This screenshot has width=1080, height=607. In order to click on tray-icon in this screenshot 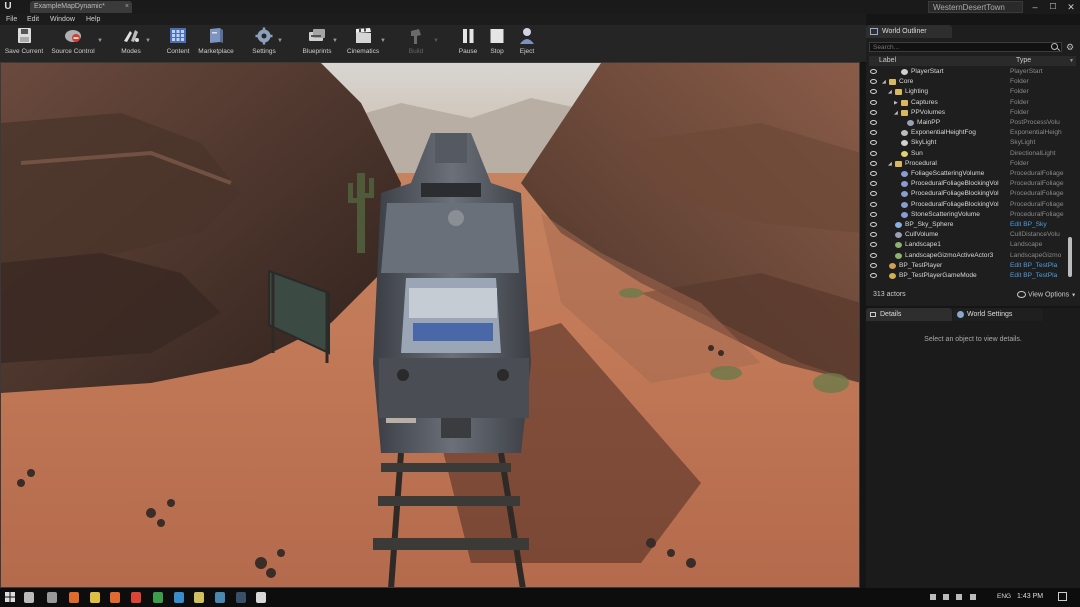, I will do `click(933, 597)`.